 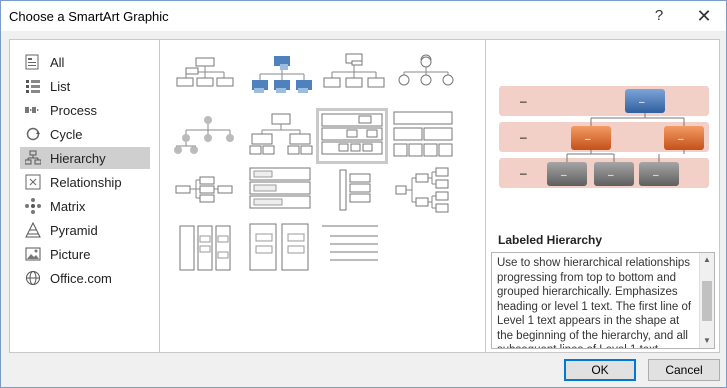 What do you see at coordinates (354, 192) in the screenshot?
I see `layout-hierarchy-list` at bounding box center [354, 192].